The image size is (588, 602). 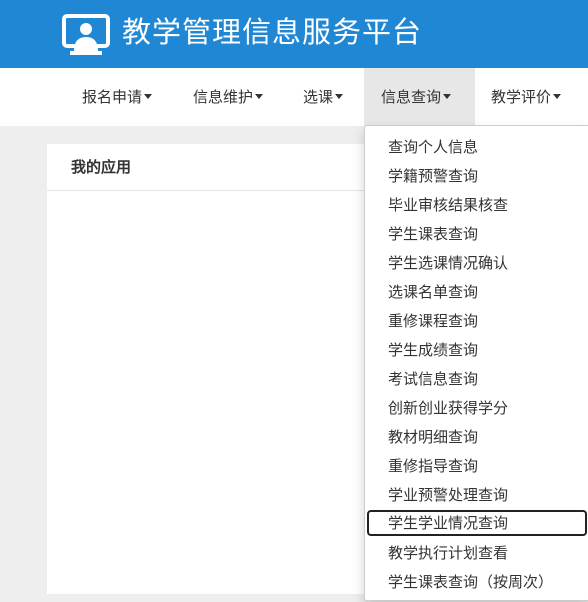 I want to click on menu-item-teaching-plan: 教学执行计划查看, so click(x=477, y=553).